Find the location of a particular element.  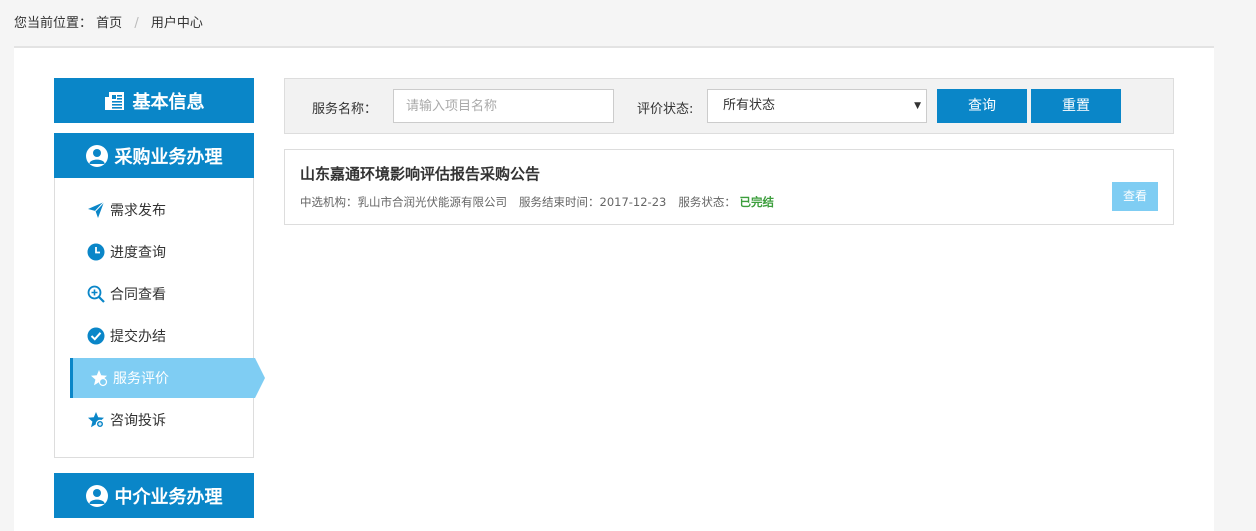

breadcrumb-prefix: 您当前位置： is located at coordinates (53, 23).